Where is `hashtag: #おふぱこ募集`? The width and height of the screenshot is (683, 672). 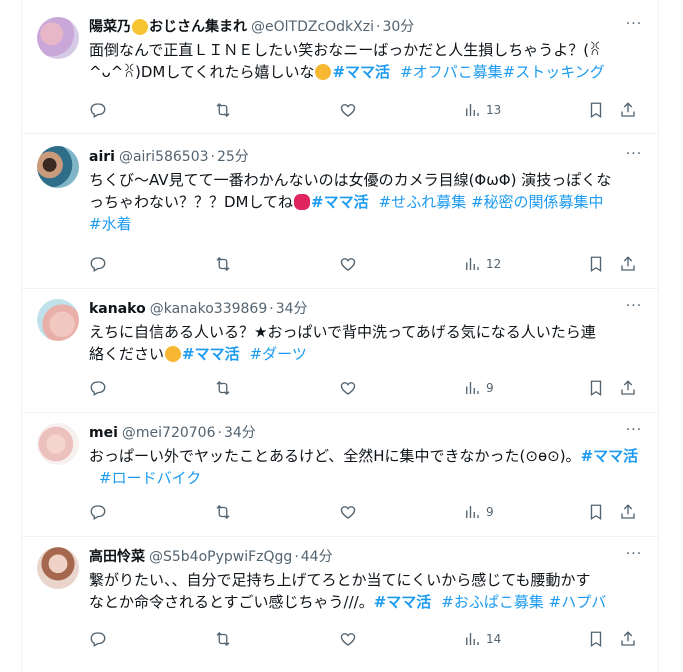
hashtag: #おふぱこ募集 is located at coordinates (492, 602).